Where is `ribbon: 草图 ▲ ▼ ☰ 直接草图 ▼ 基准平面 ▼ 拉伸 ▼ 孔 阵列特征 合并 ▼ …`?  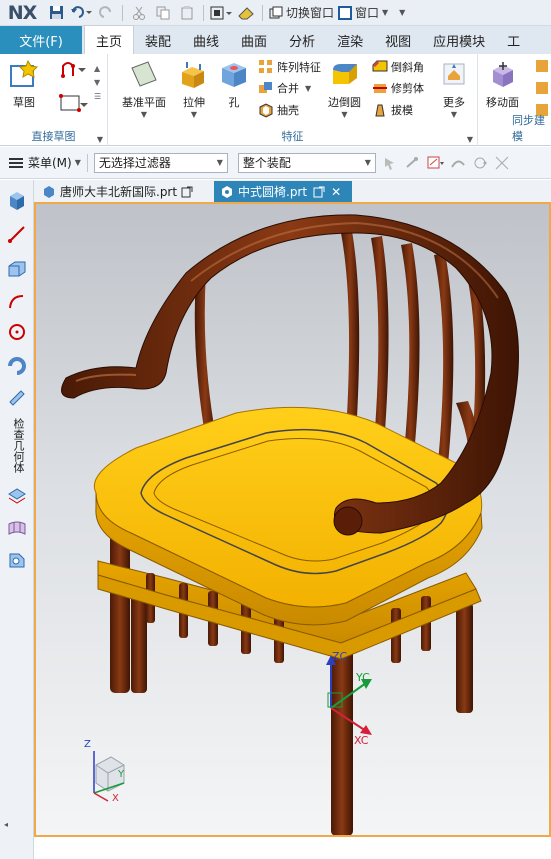 ribbon: 草图 ▲ ▼ ☰ 直接草图 ▼ 基准平面 ▼ 拉伸 ▼ 孔 阵列特征 合并 ▼ … is located at coordinates (275, 100).